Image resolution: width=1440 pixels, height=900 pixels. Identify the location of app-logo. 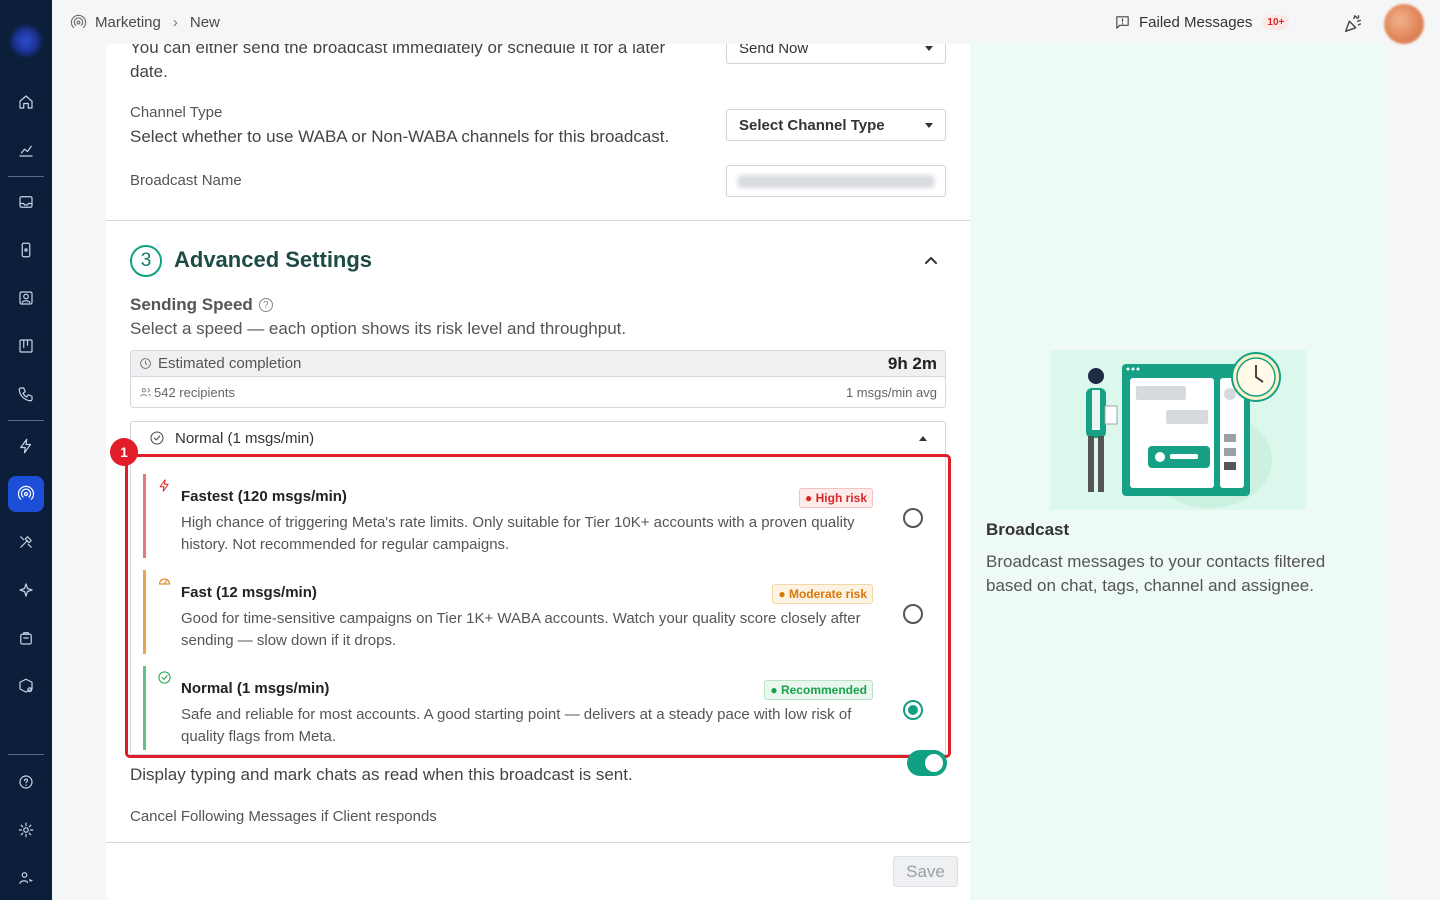
(26, 41).